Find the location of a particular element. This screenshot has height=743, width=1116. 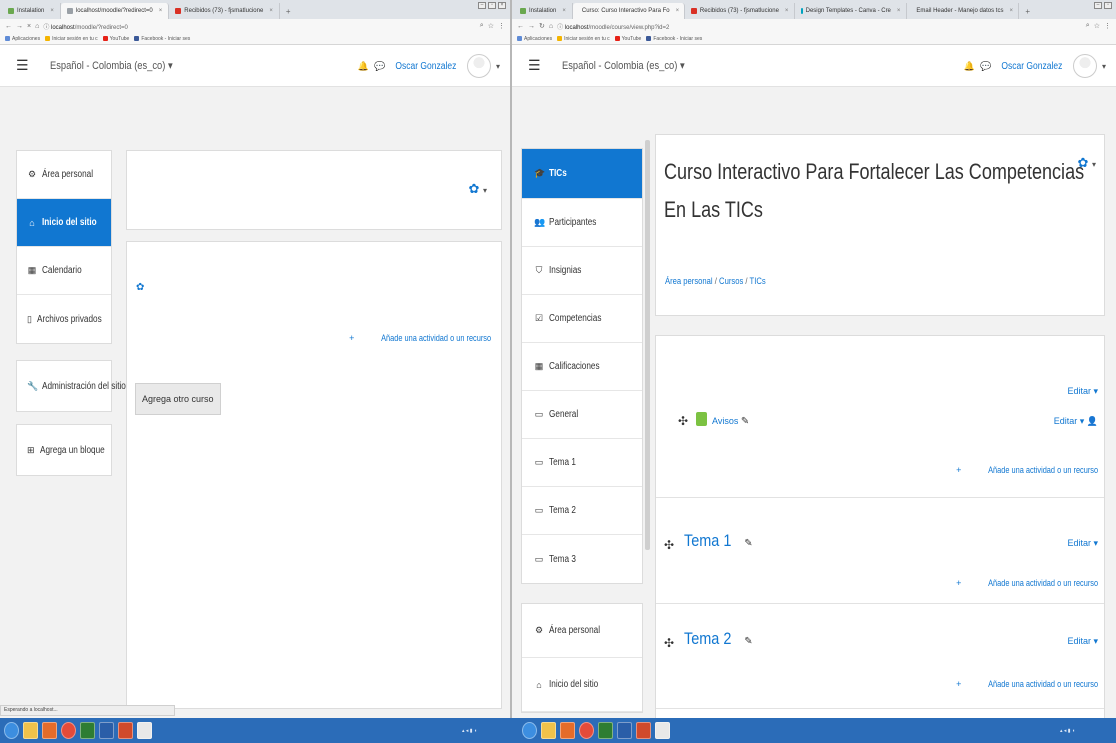

url-field: ⓘ localhost/moodle/?redirect=0 is located at coordinates (259, 26).